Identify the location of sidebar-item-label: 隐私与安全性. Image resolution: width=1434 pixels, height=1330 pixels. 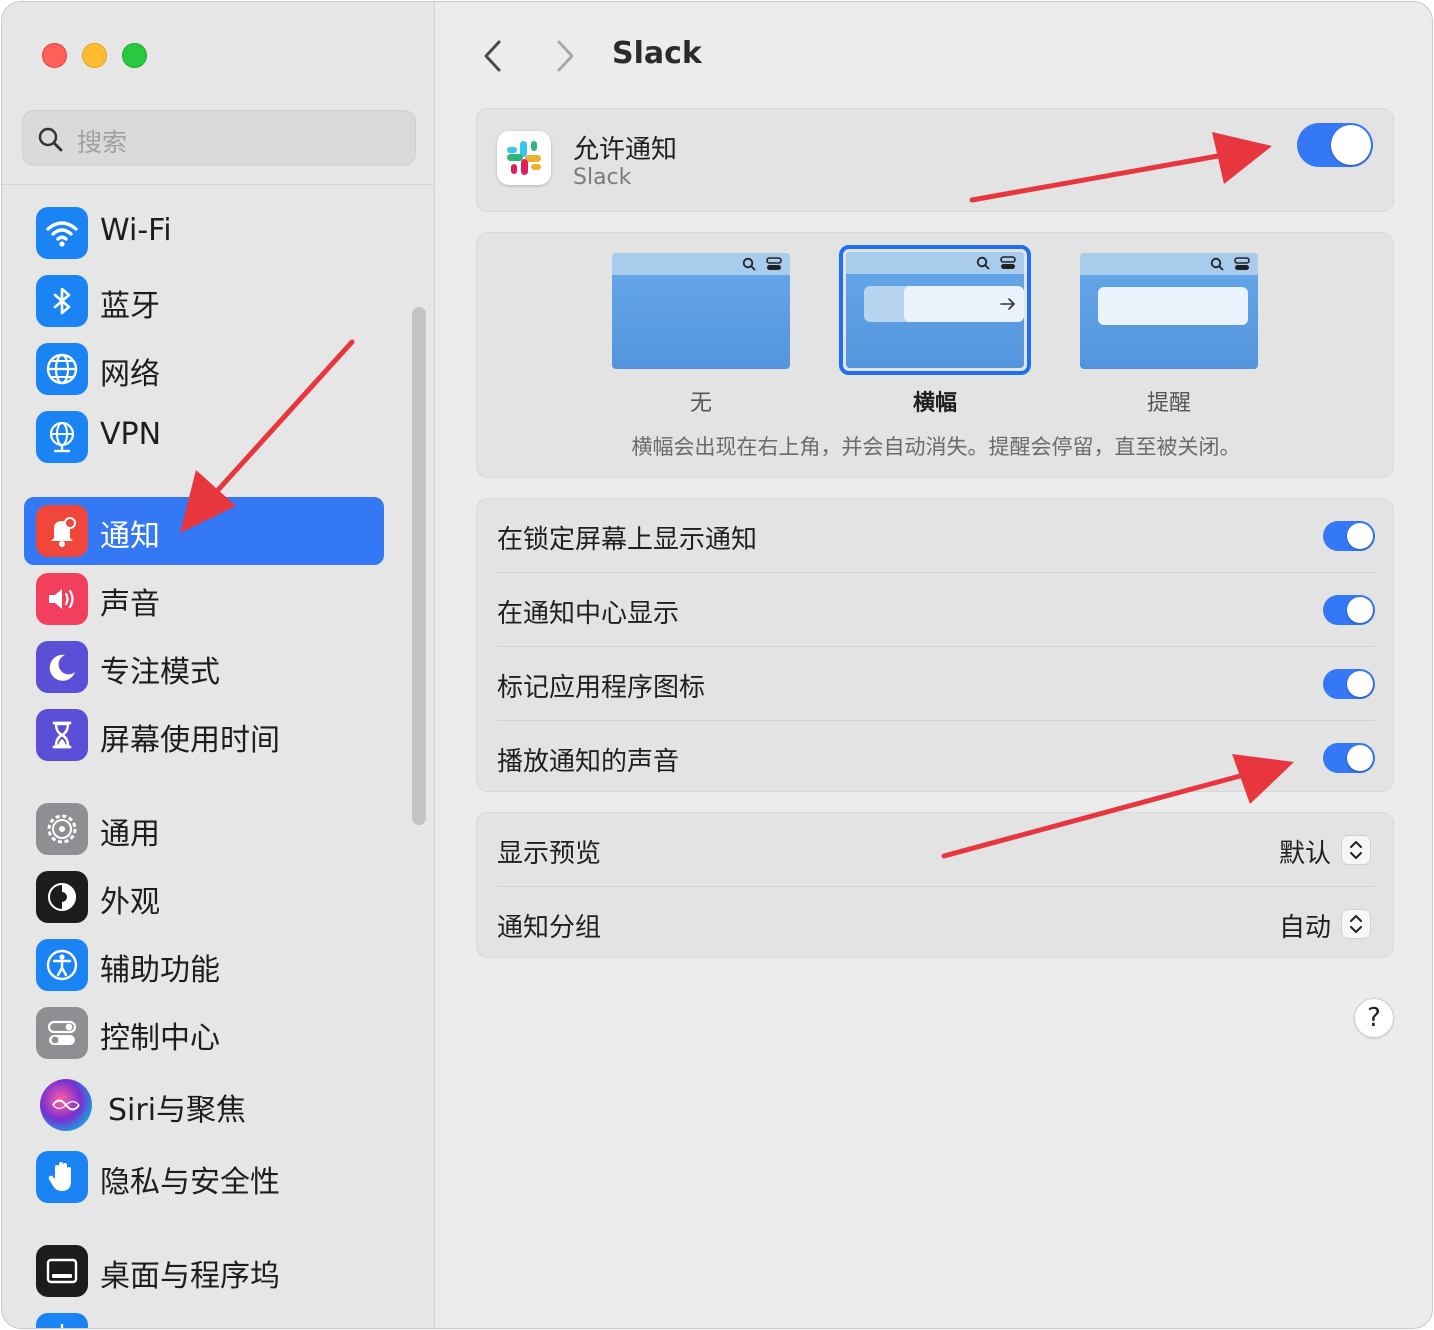
(190, 1182).